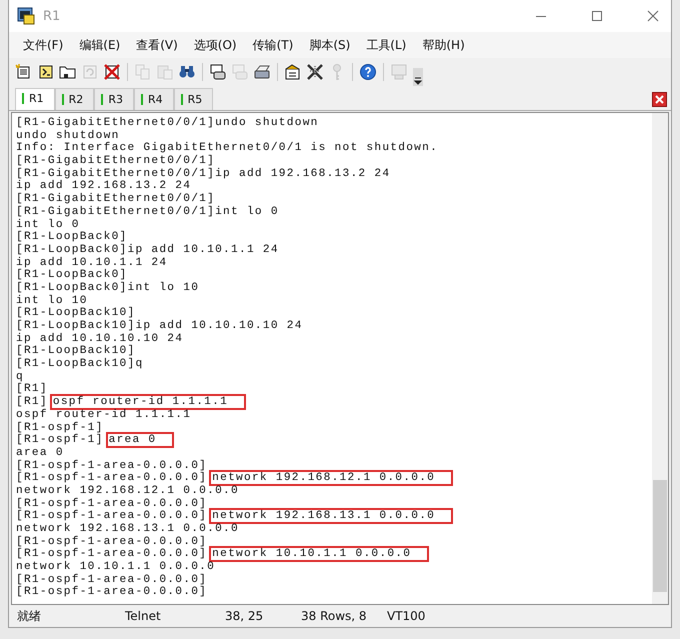 This screenshot has width=680, height=639. What do you see at coordinates (293, 72) in the screenshot?
I see `session-options-icon` at bounding box center [293, 72].